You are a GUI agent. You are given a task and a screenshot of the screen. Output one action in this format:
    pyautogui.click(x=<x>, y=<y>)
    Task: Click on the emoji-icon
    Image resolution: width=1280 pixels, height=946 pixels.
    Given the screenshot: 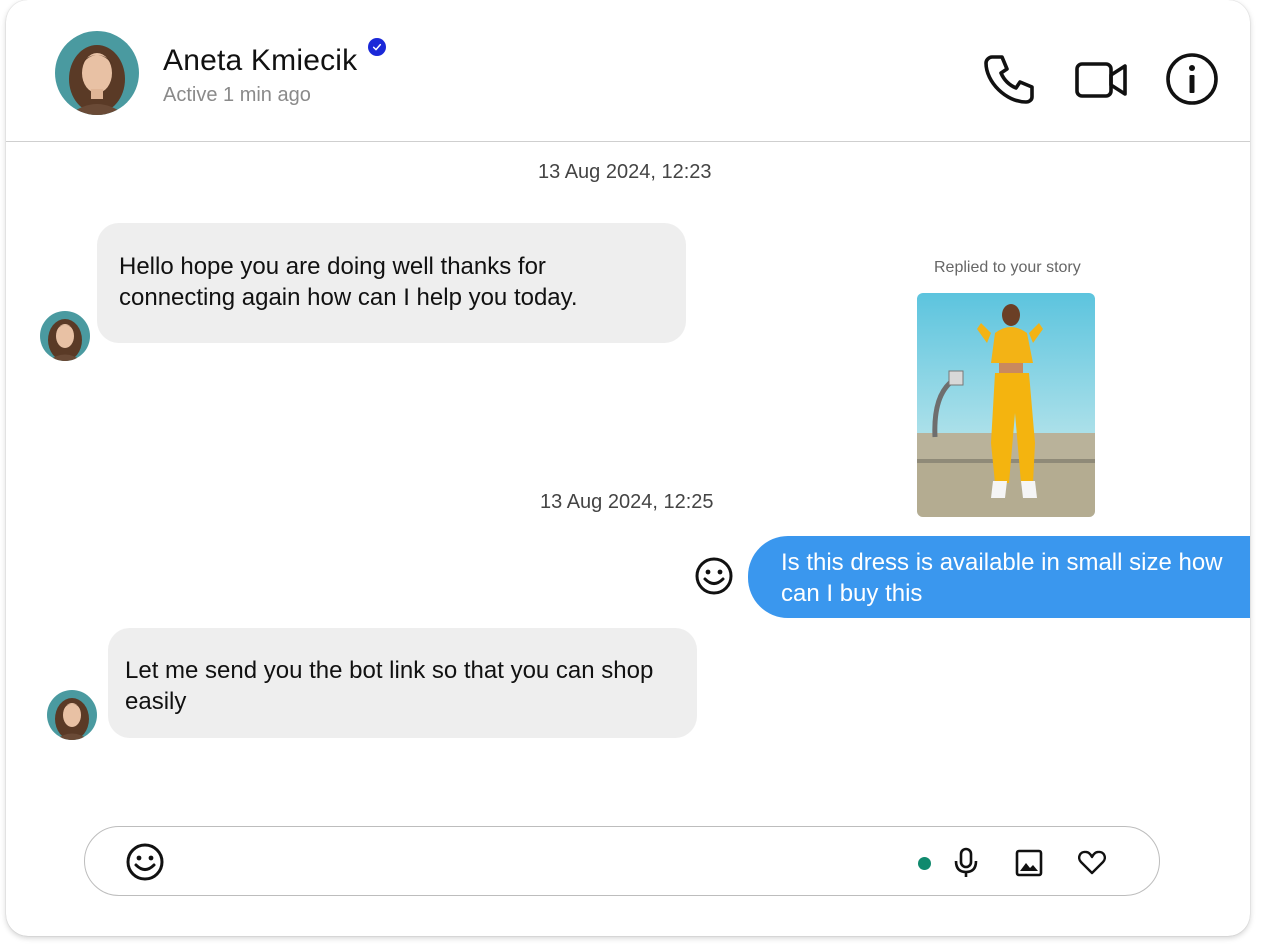 What is the action you would take?
    pyautogui.click(x=145, y=862)
    